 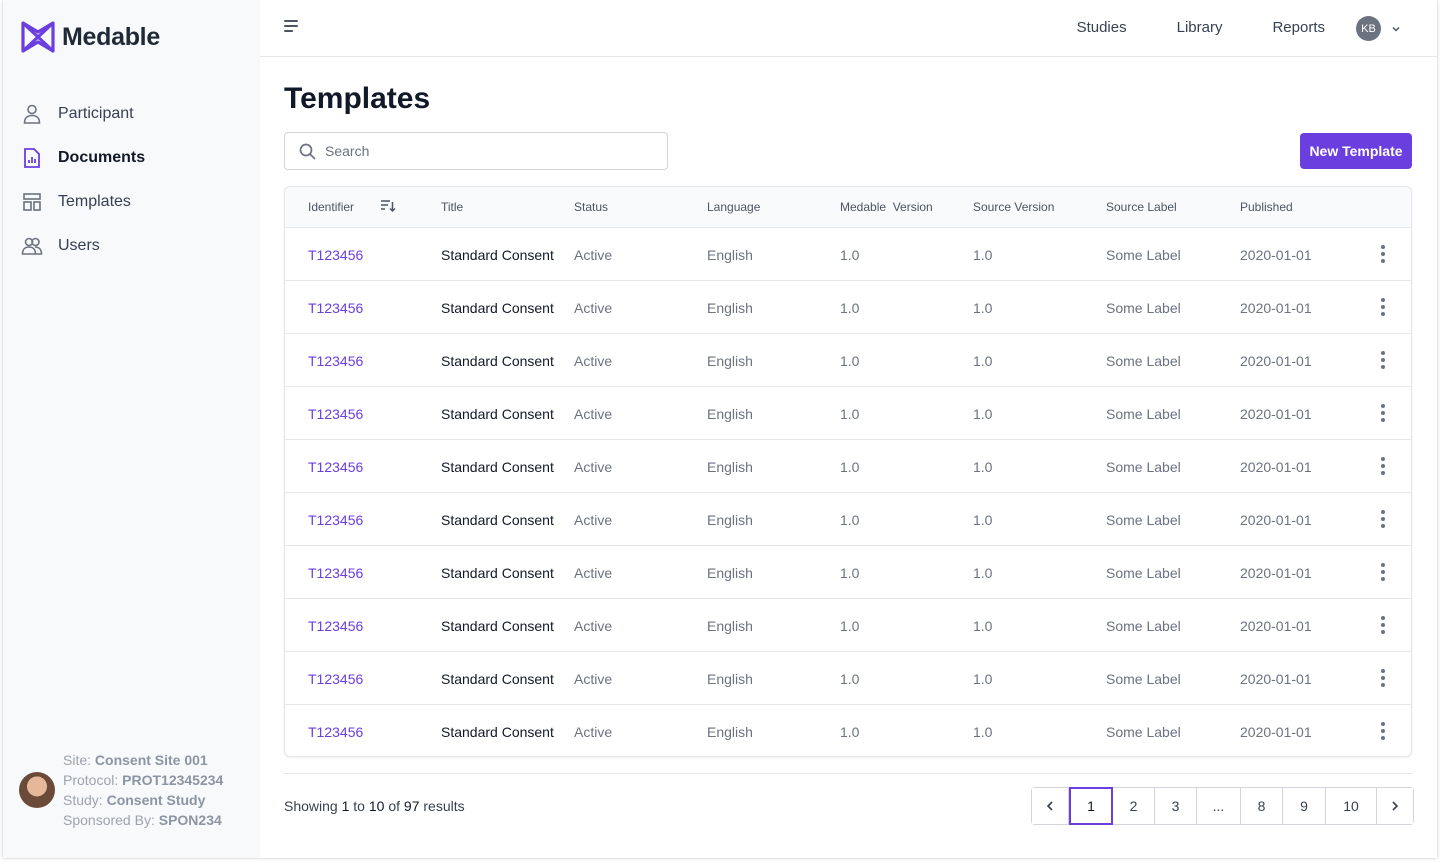 I want to click on page-button-1: 1, so click(x=1091, y=806).